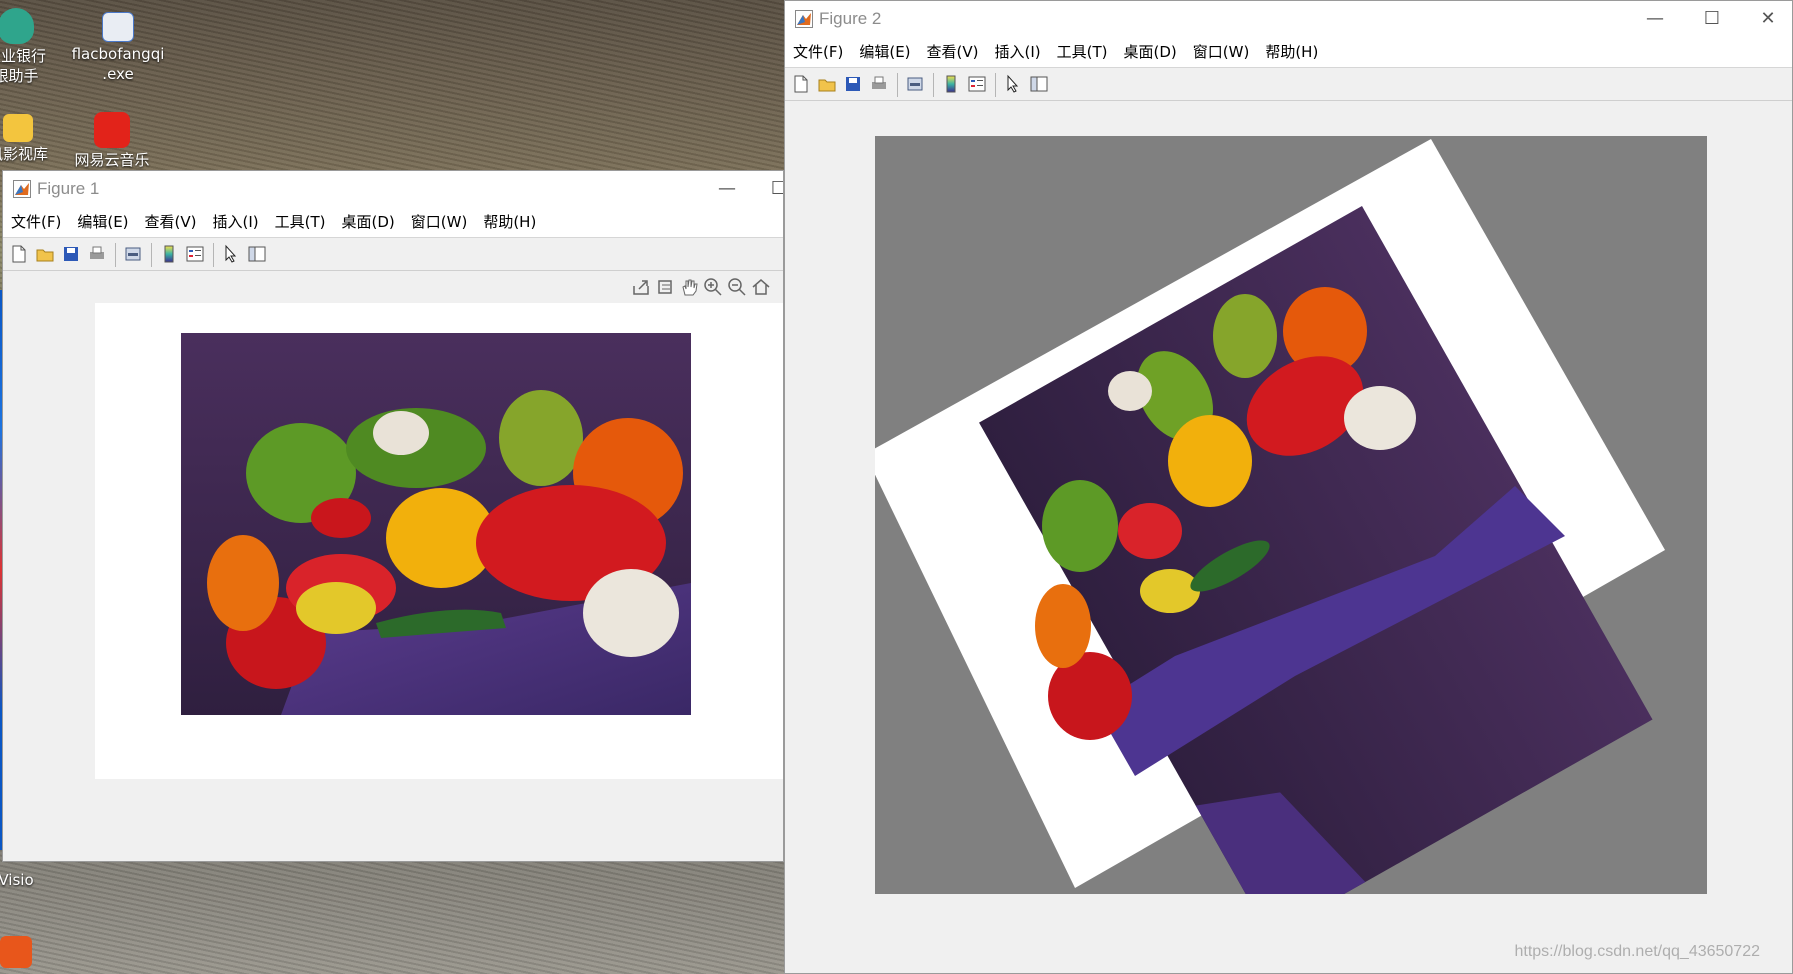 Image resolution: width=1793 pixels, height=974 pixels. What do you see at coordinates (436, 524) in the screenshot?
I see `peppers-image` at bounding box center [436, 524].